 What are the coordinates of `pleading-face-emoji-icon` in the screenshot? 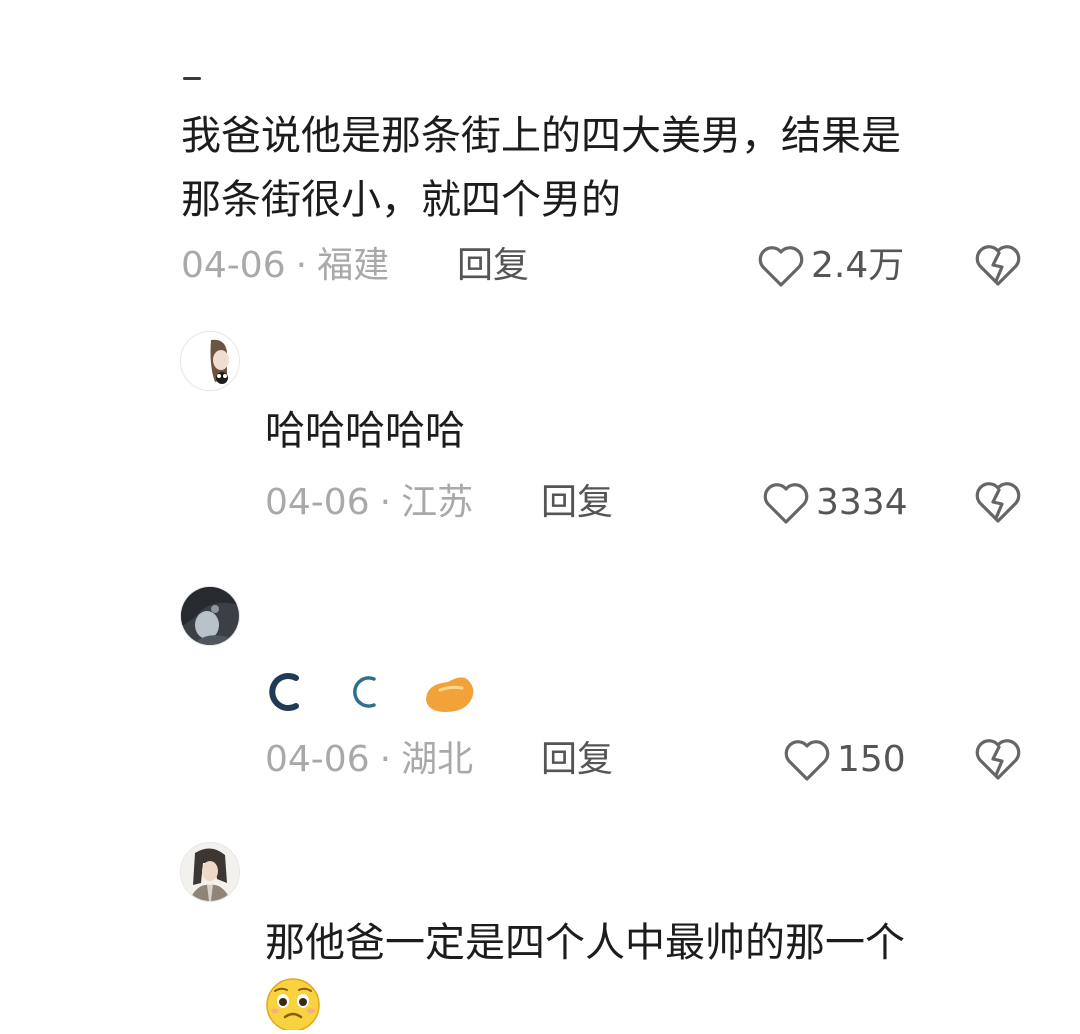 It's located at (293, 1005).